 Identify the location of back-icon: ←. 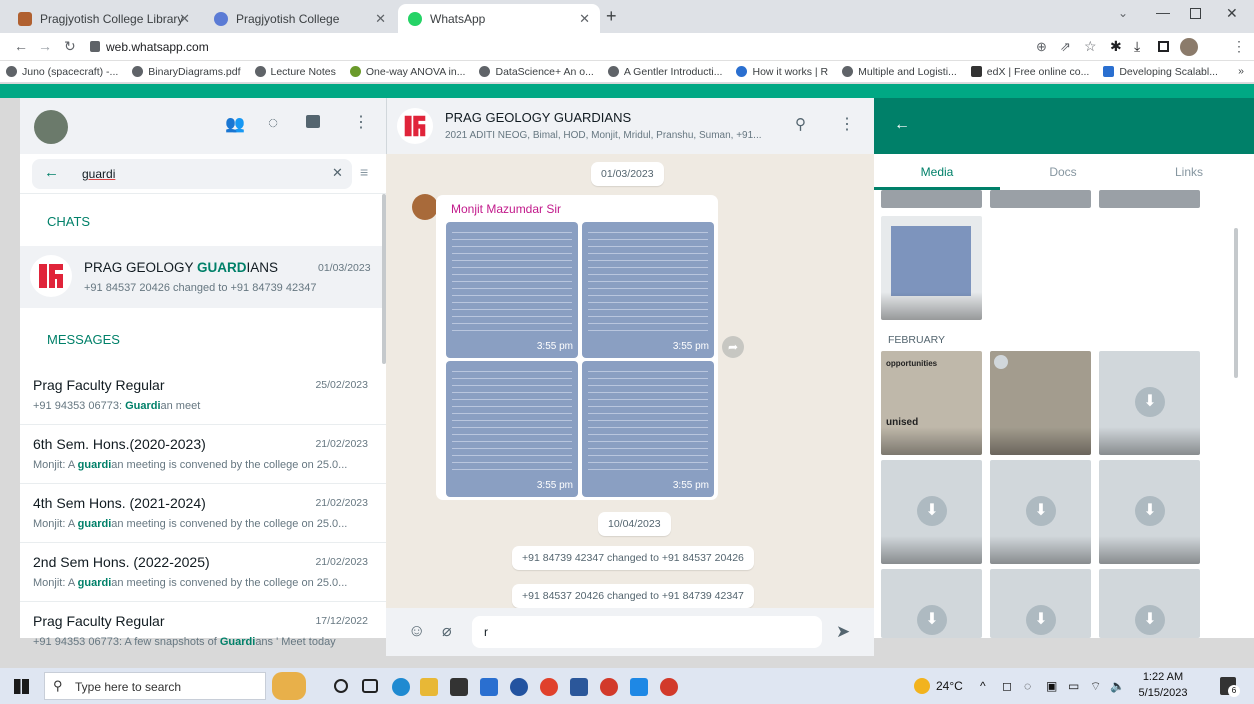
(21, 46).